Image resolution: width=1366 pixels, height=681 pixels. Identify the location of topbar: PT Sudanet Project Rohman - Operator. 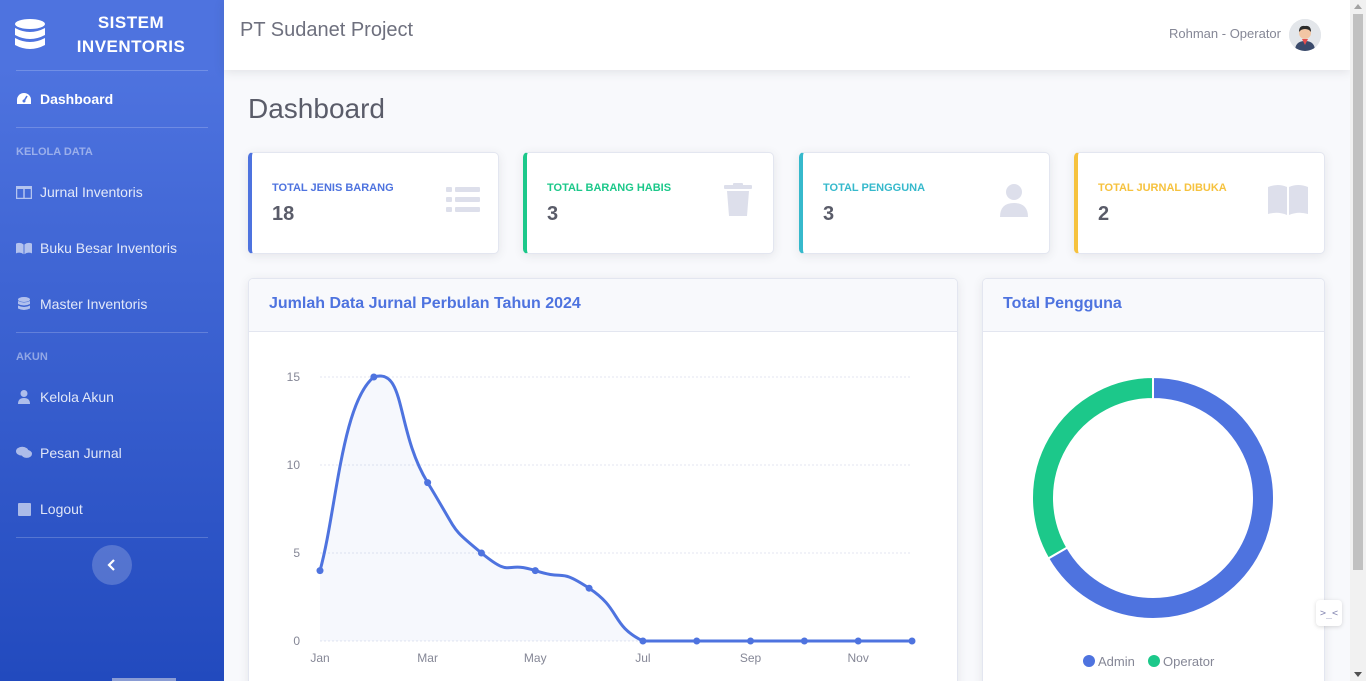
(787, 35).